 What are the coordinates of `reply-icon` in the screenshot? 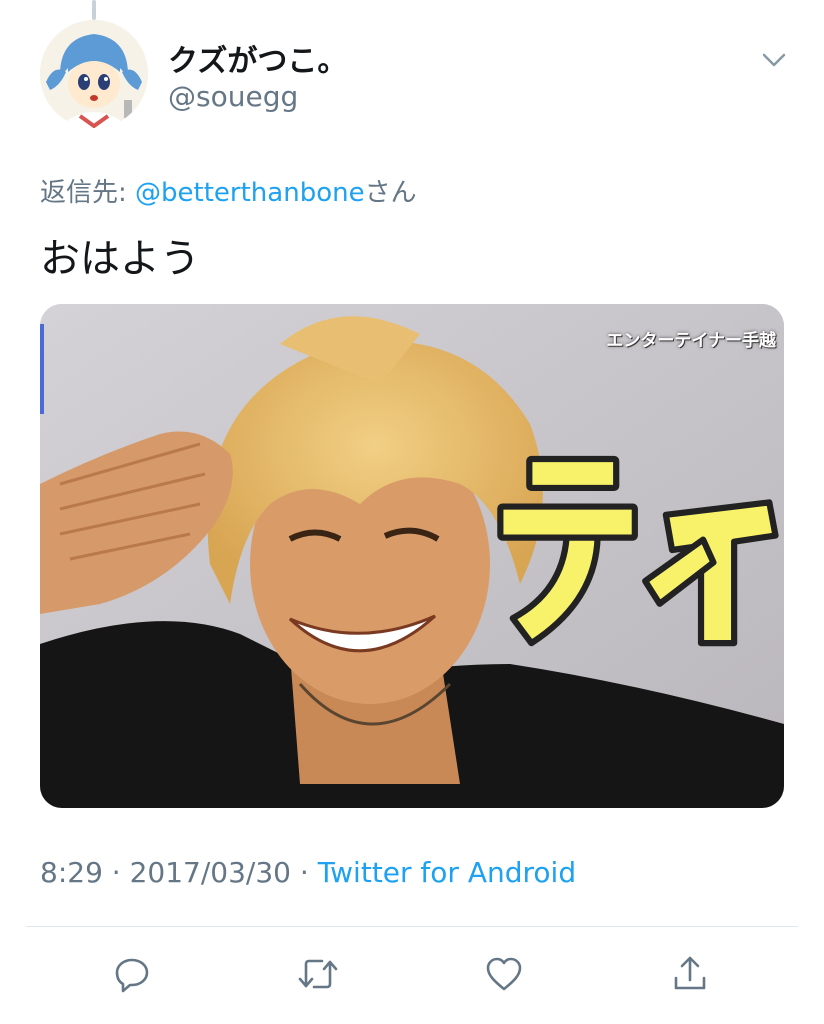 It's located at (132, 975).